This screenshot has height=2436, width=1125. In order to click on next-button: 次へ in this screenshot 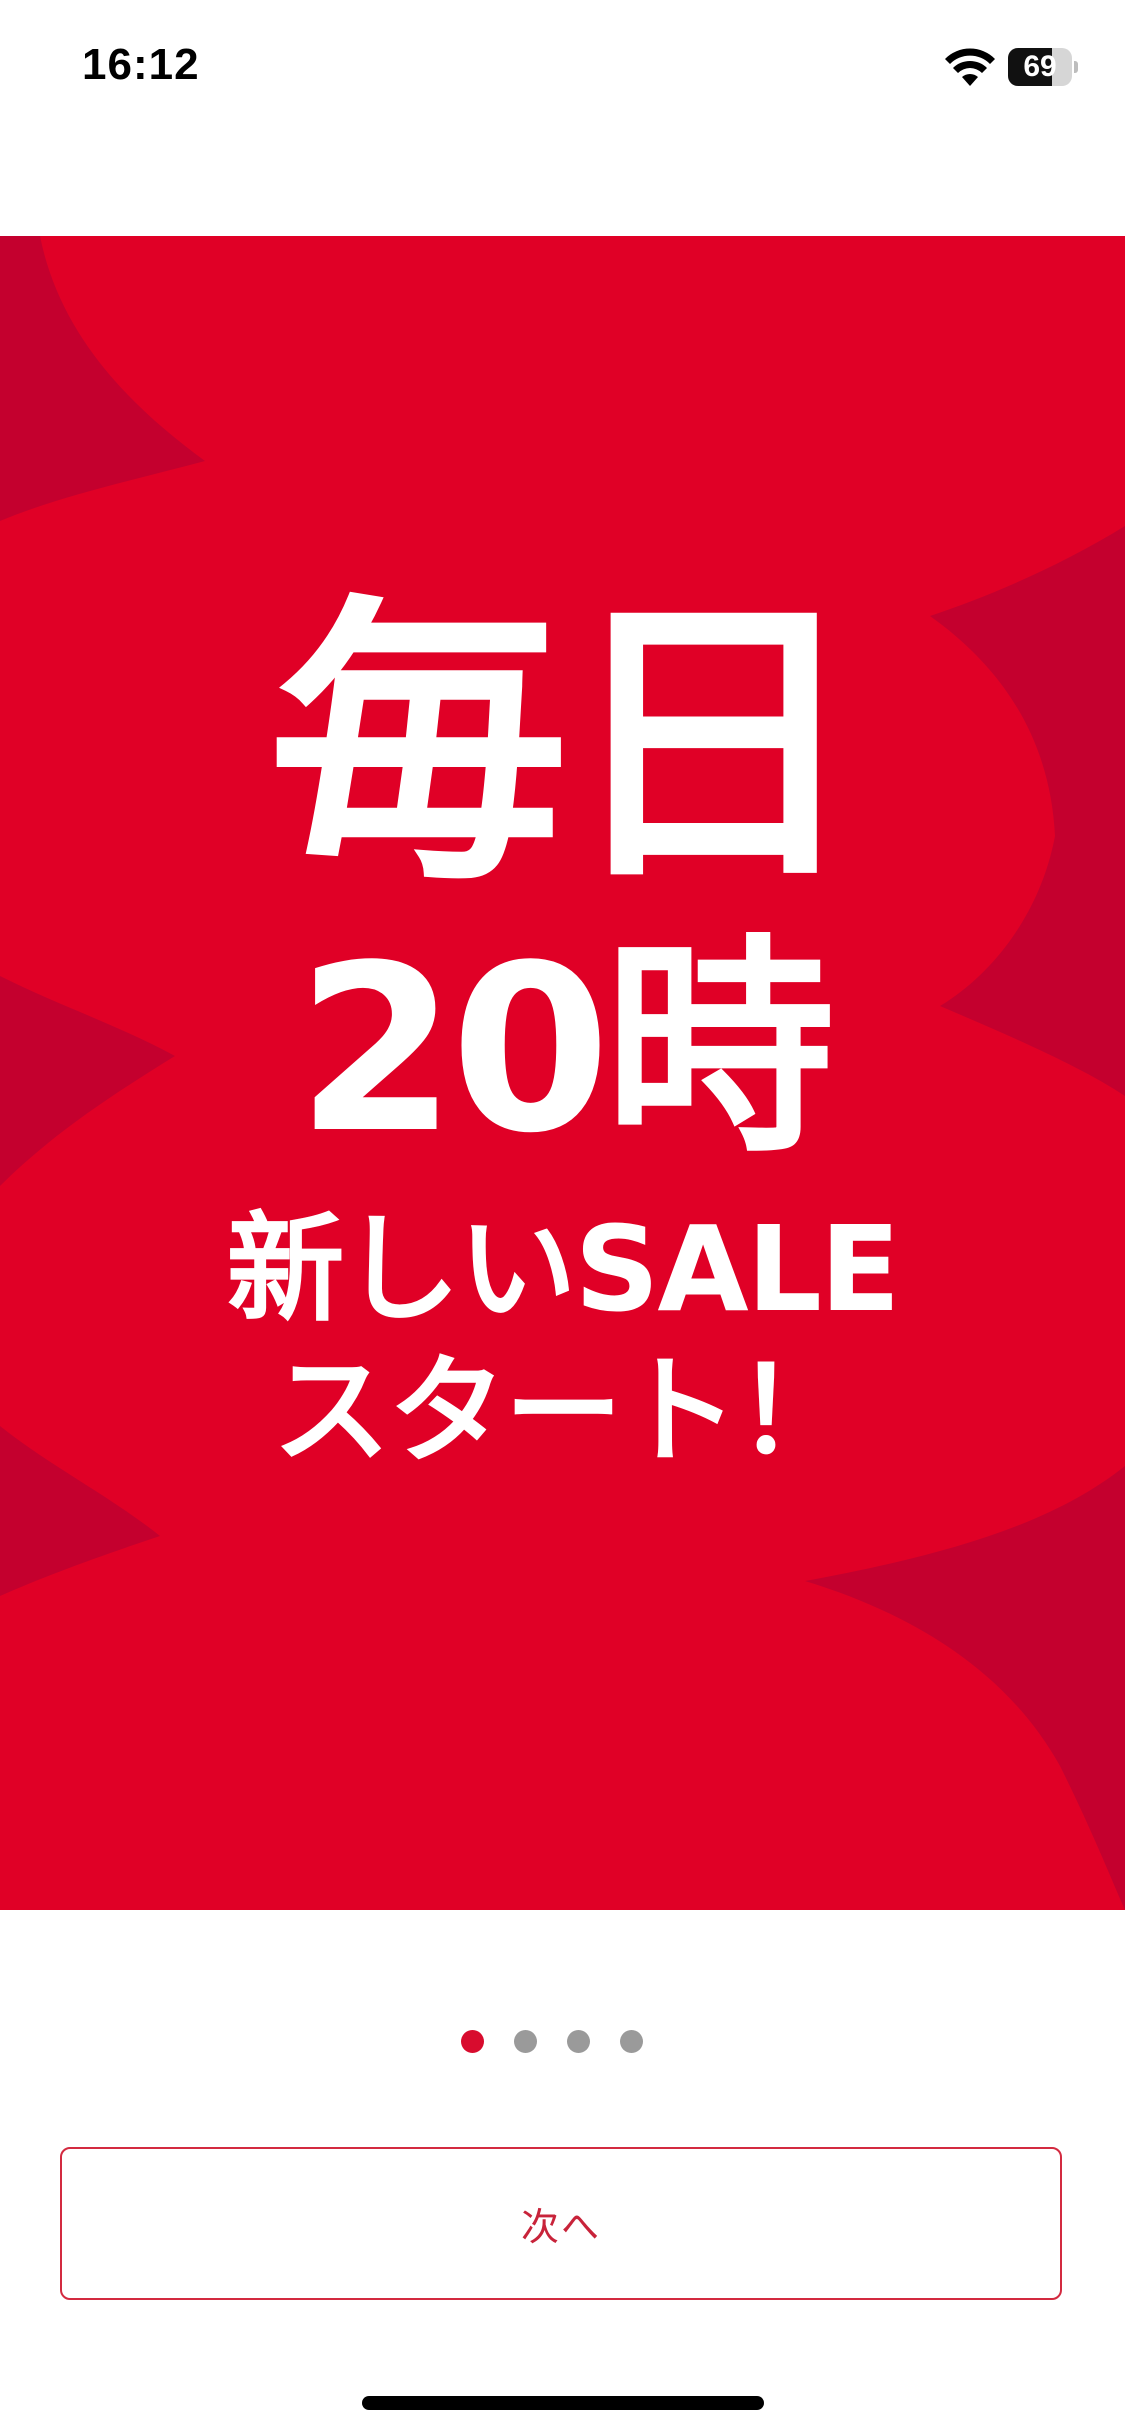, I will do `click(561, 2223)`.